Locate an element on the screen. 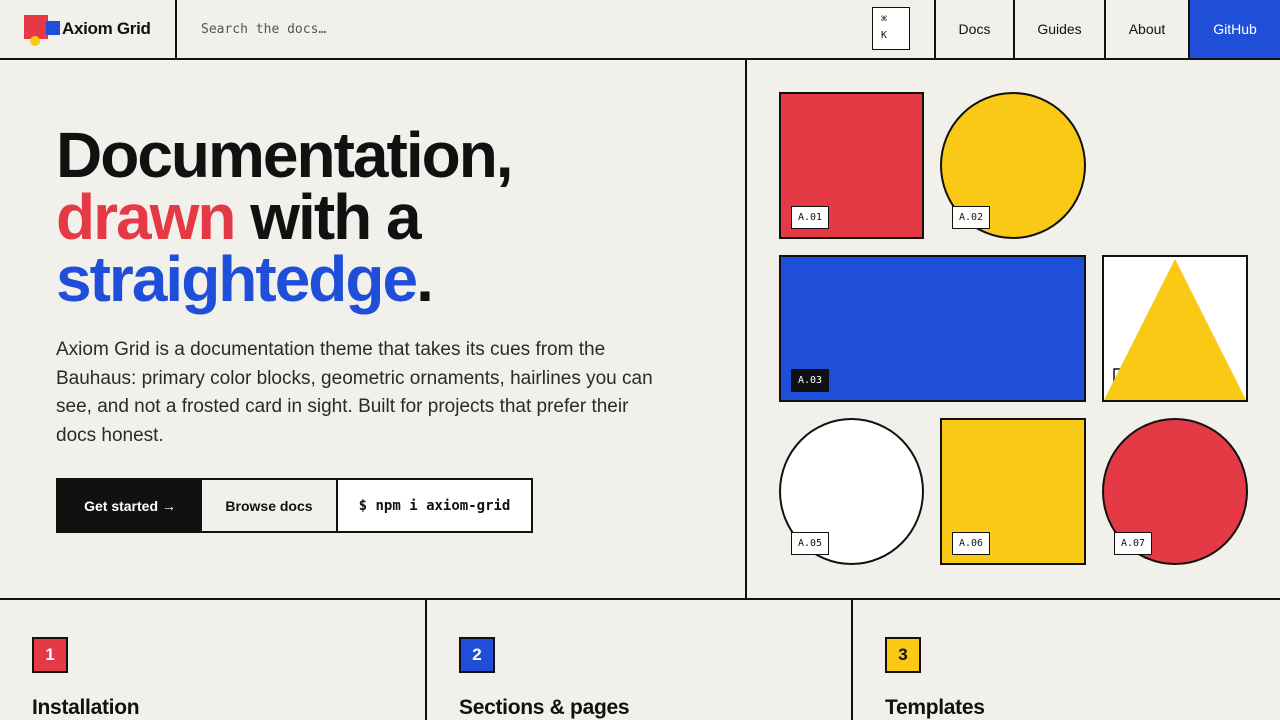 This screenshot has width=1280, height=720. nav-about: About is located at coordinates (1148, 29).